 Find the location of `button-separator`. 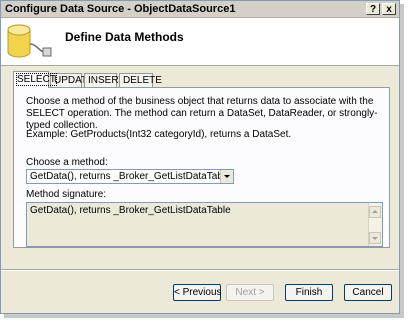

button-separator is located at coordinates (200, 270).